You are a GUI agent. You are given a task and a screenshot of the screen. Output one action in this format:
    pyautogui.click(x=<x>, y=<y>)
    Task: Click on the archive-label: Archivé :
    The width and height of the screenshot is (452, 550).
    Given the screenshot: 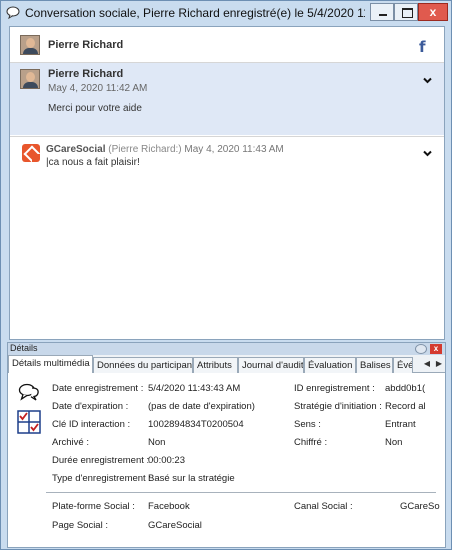 What is the action you would take?
    pyautogui.click(x=70, y=442)
    